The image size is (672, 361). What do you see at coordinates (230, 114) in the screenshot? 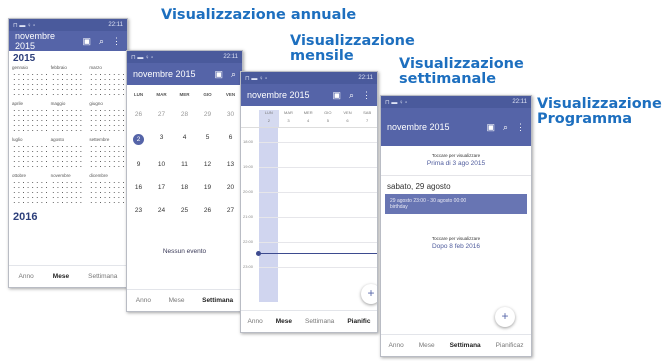
I see `day-cell: 30` at bounding box center [230, 114].